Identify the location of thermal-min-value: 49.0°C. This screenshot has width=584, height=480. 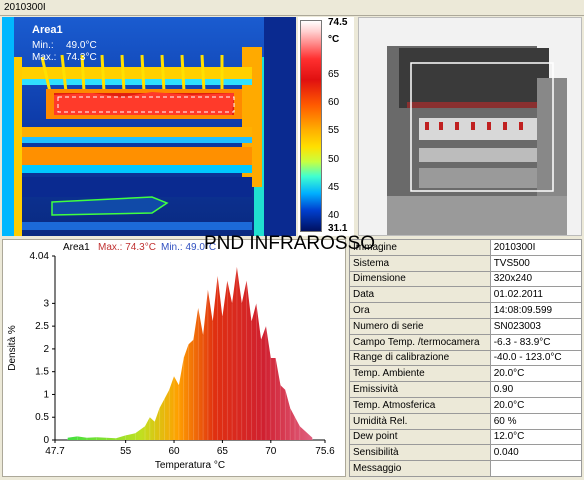
(81, 45).